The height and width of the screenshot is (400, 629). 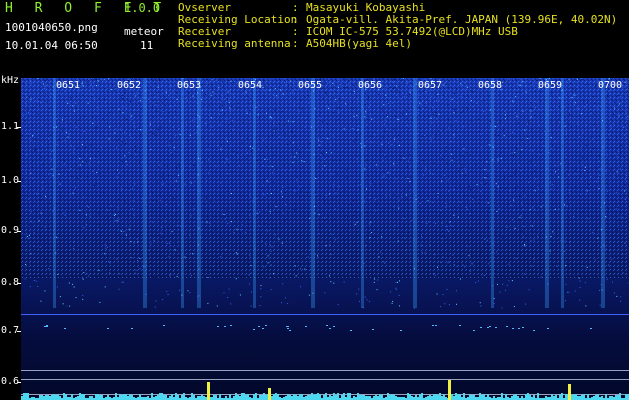 I want to click on time-tick-label: 0655, so click(x=310, y=85).